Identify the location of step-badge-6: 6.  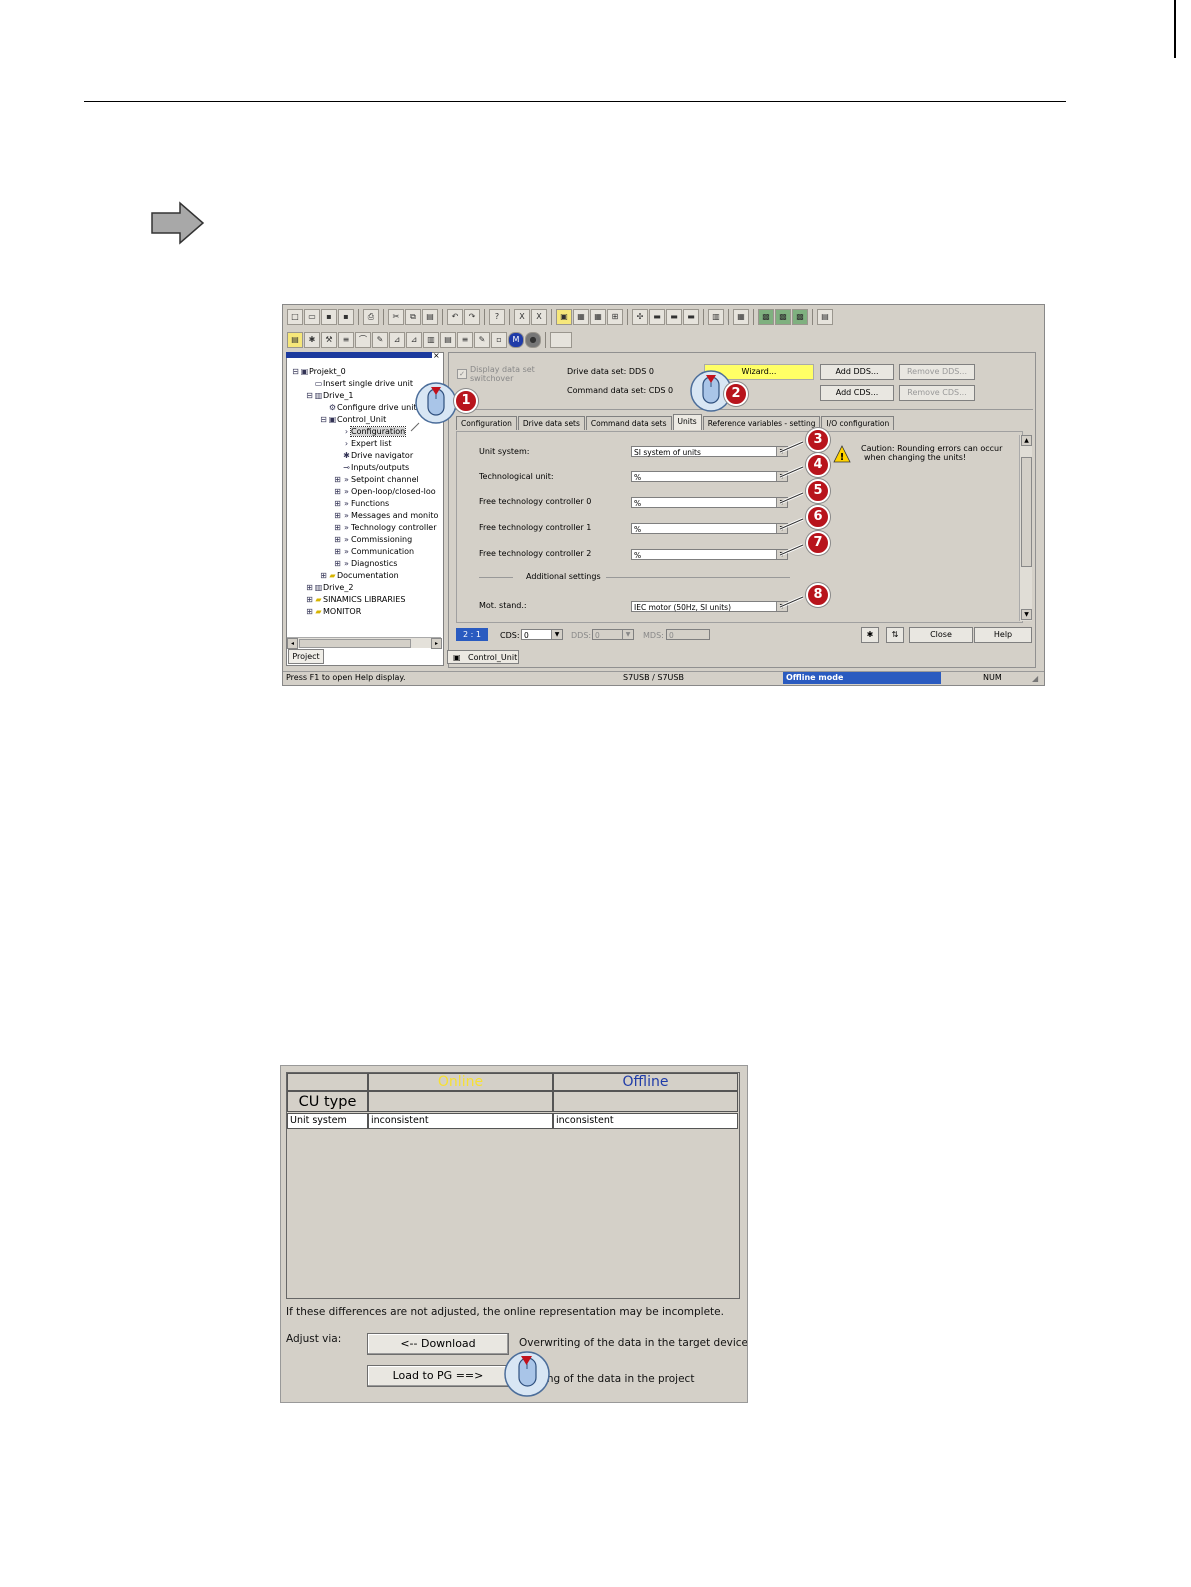
(818, 517).